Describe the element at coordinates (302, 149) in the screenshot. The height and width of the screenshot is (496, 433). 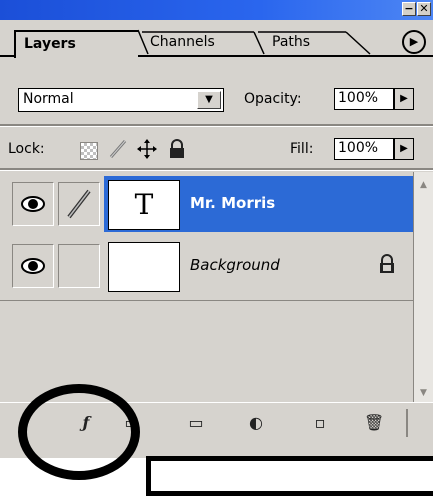
I see `fill-label: Fill:` at that location.